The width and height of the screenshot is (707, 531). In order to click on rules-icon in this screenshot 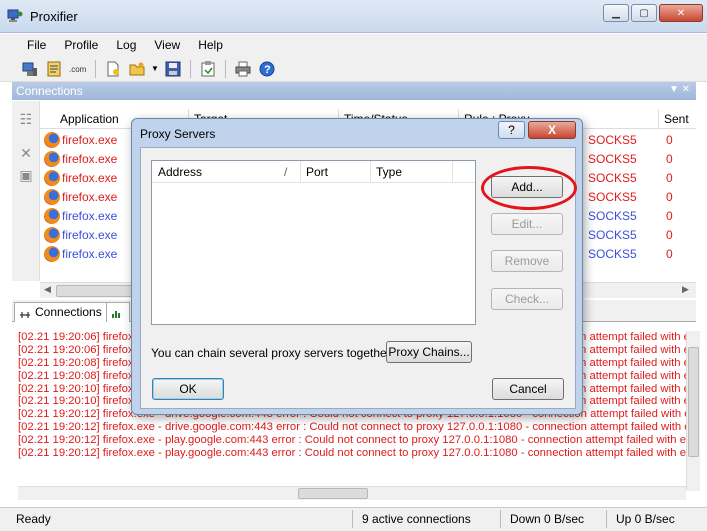, I will do `click(54, 69)`.